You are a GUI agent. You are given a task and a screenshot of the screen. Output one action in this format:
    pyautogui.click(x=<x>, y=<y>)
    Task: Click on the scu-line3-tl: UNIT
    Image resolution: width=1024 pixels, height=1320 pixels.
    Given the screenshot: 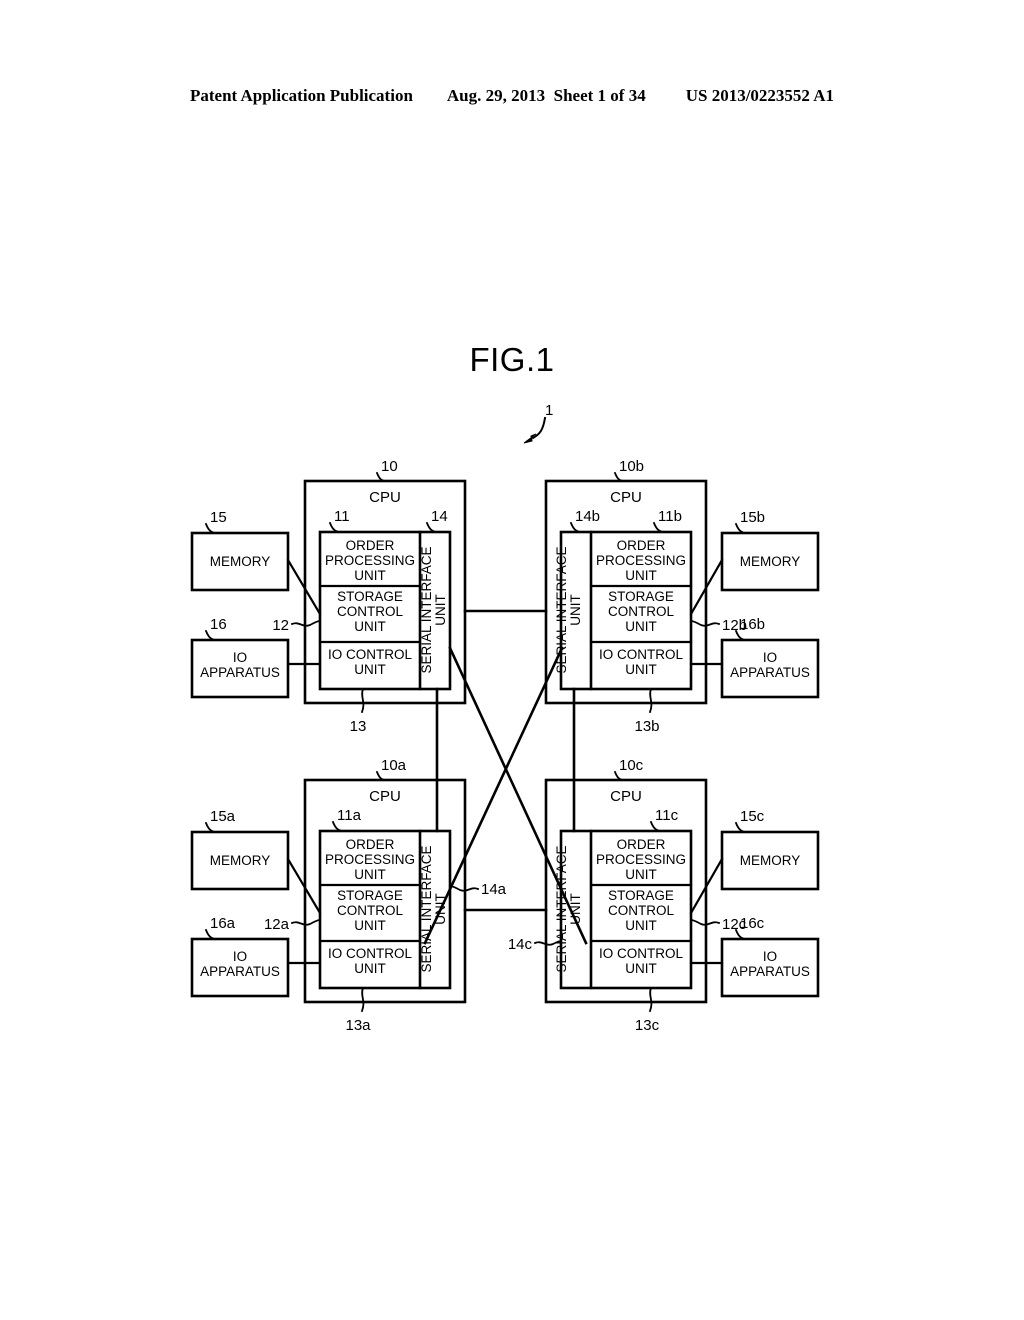 What is the action you would take?
    pyautogui.click(x=370, y=626)
    